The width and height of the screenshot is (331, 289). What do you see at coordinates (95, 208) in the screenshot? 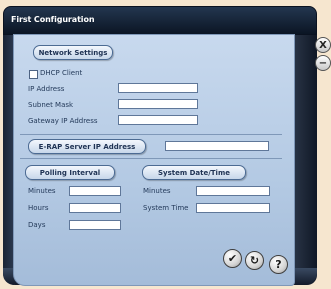
I see `polling-hours-input` at bounding box center [95, 208].